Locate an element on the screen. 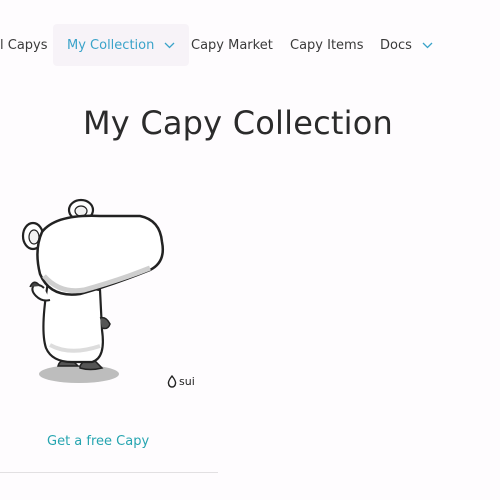 Image resolution: width=500 pixels, height=500 pixels. get-free-capy-link: Get a free Capy is located at coordinates (98, 441).